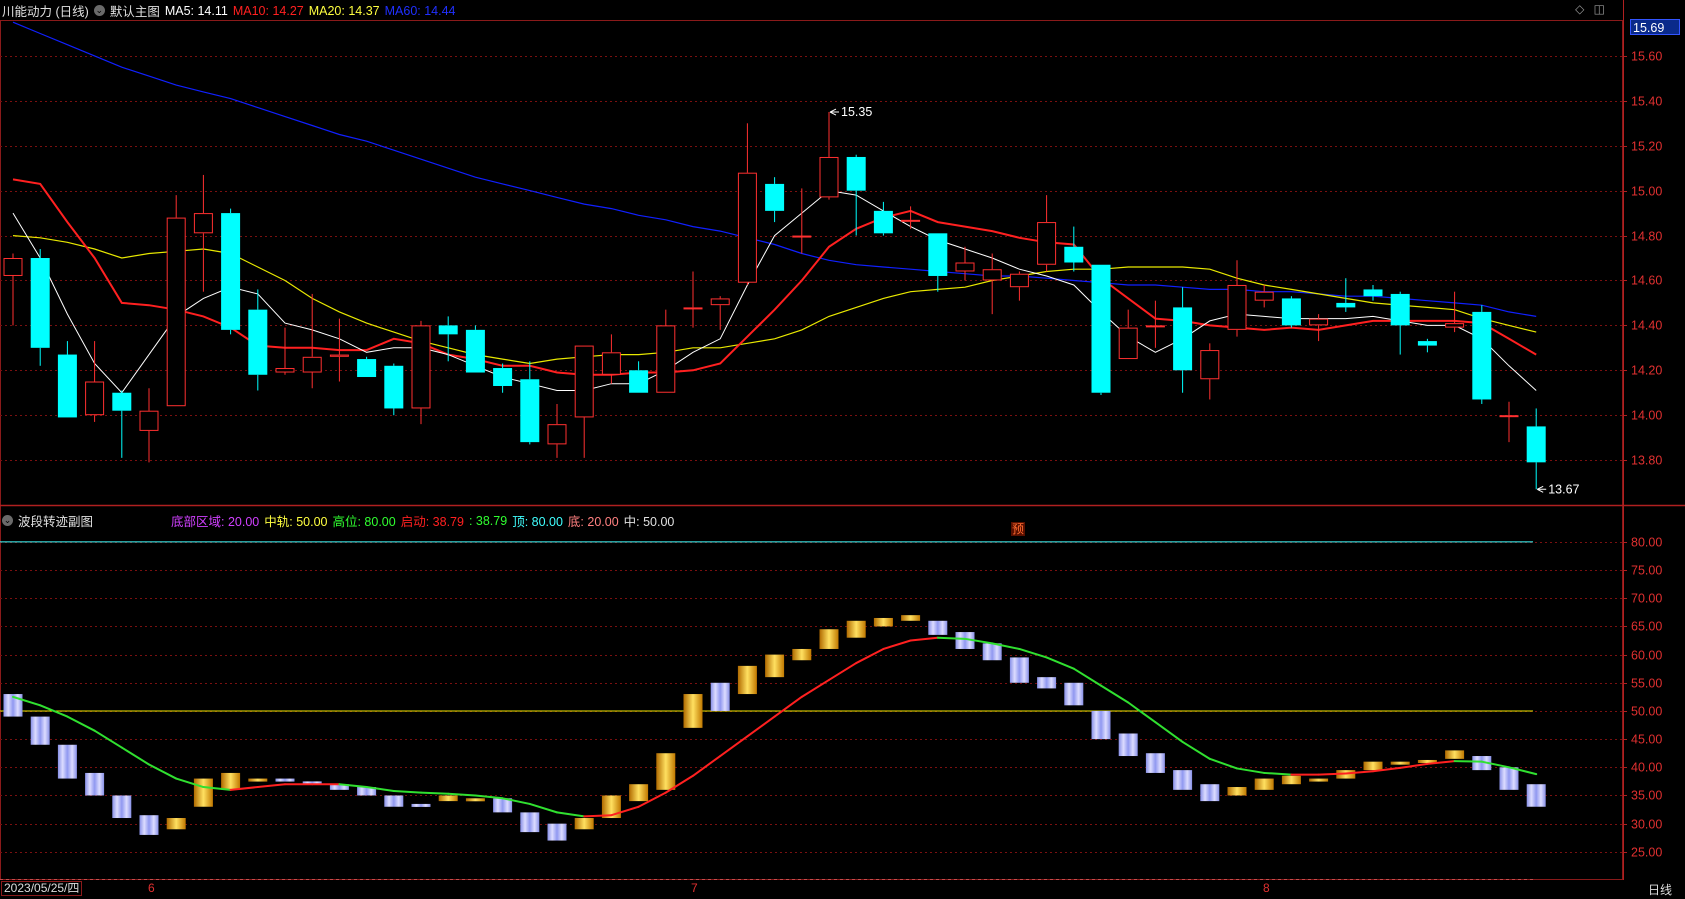  What do you see at coordinates (1646, 371) in the screenshot?
I see `y-tick-label: 14.20` at bounding box center [1646, 371].